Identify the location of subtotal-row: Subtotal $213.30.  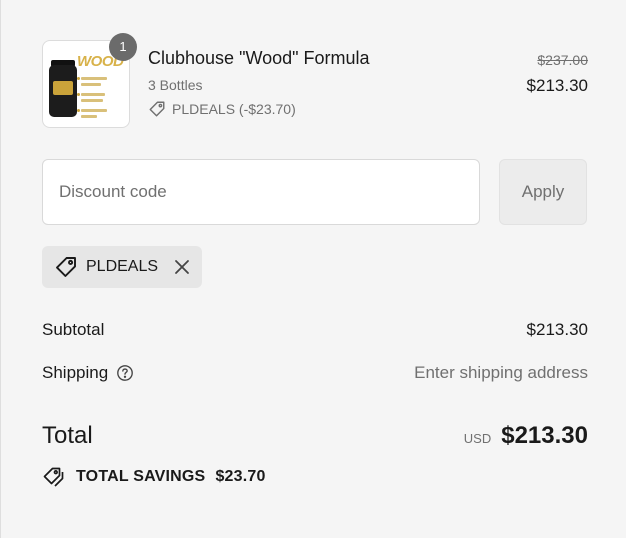
(315, 330).